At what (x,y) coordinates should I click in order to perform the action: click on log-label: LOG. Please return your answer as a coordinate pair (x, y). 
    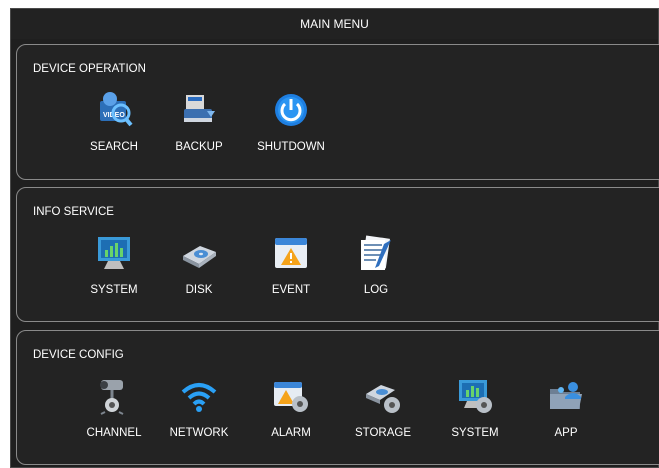
    Looking at the image, I should click on (376, 290).